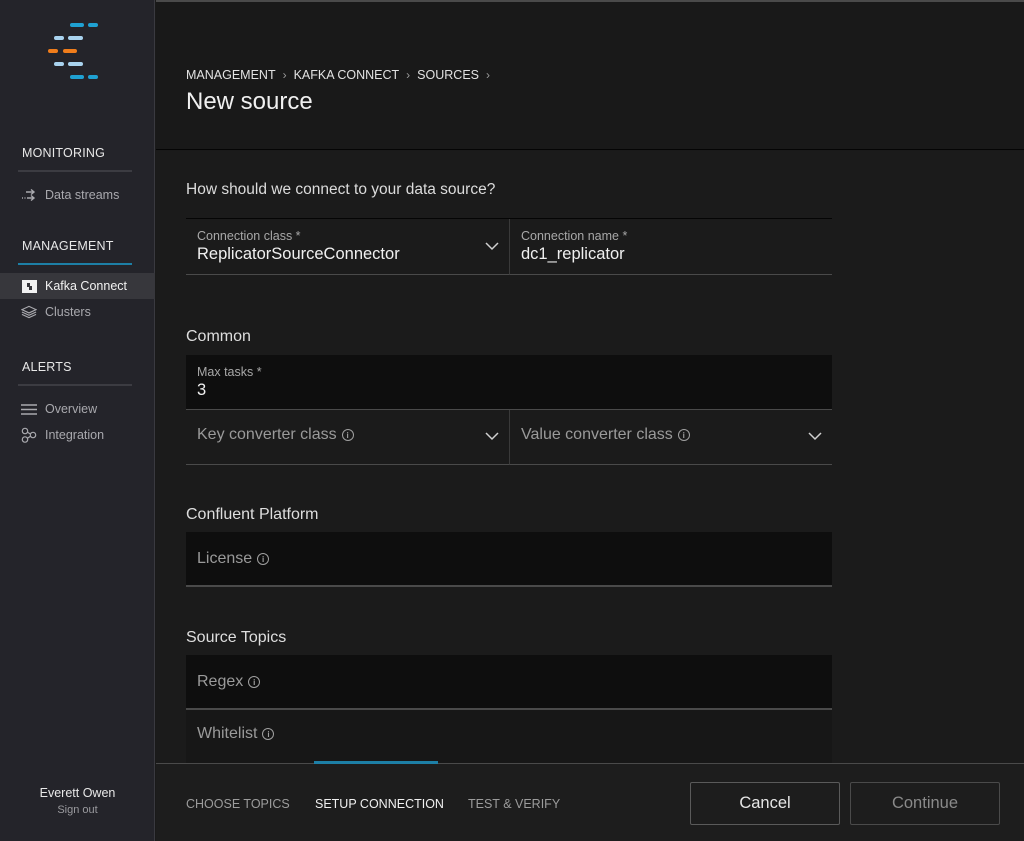  I want to click on license-row: License i, so click(509, 559).